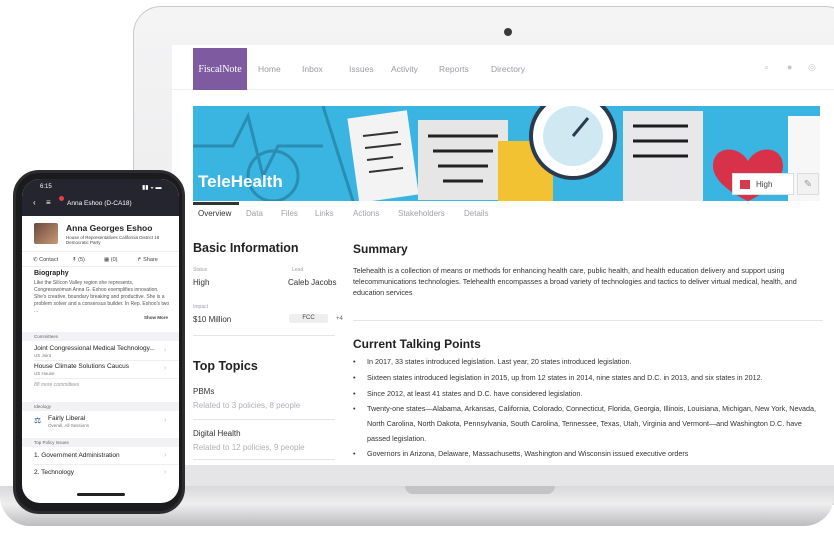  What do you see at coordinates (152, 188) in the screenshot?
I see `signal-battery-icon: ▮▮ ◒ ▬` at bounding box center [152, 188].